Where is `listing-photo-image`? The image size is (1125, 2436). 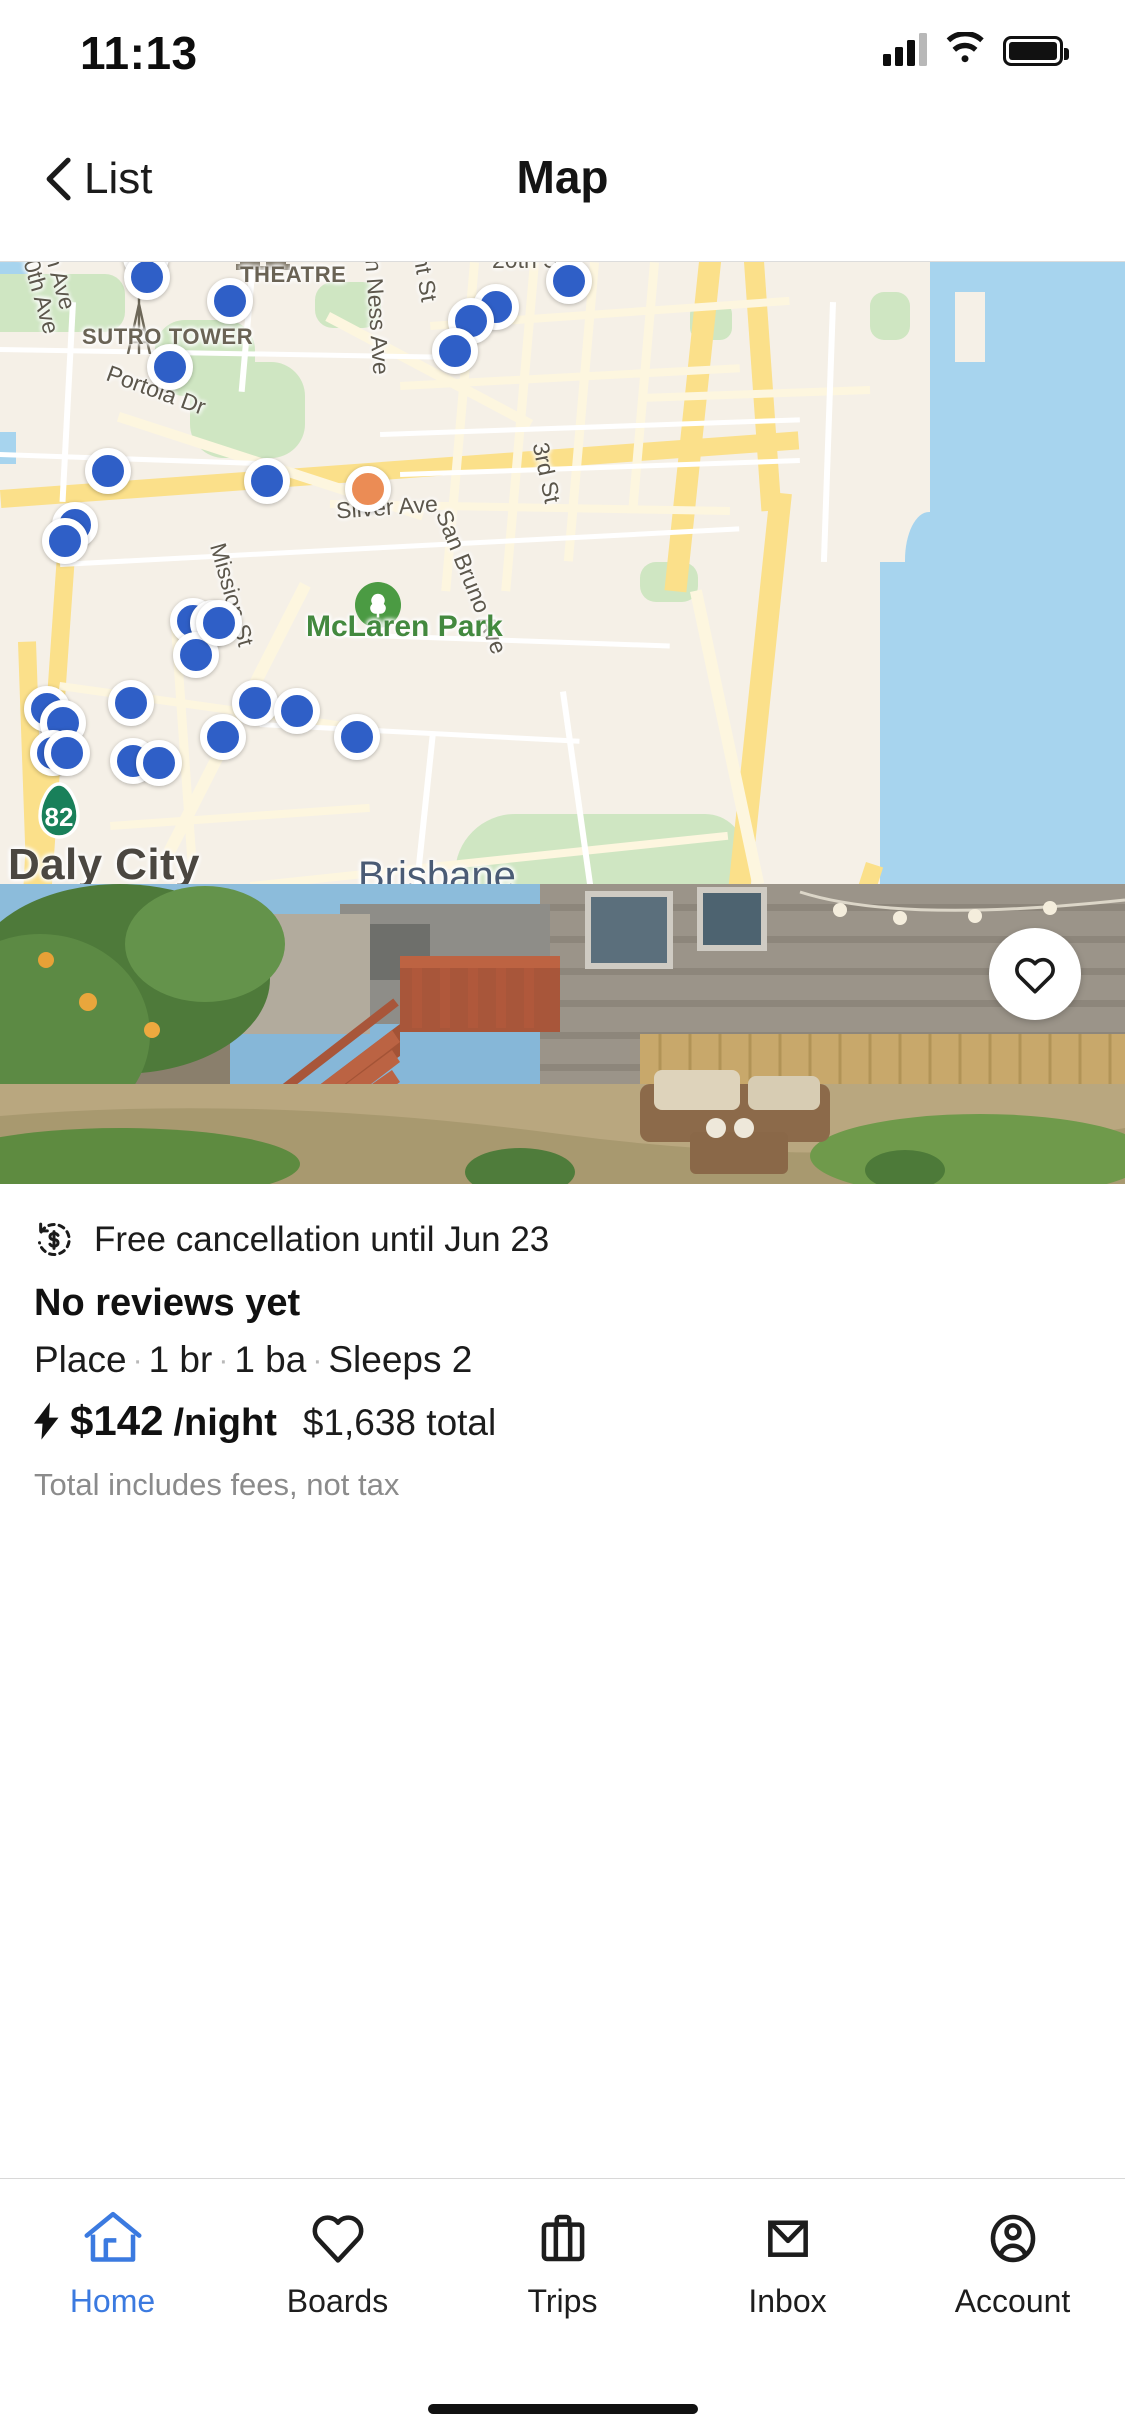
listing-photo-image is located at coordinates (562, 1034).